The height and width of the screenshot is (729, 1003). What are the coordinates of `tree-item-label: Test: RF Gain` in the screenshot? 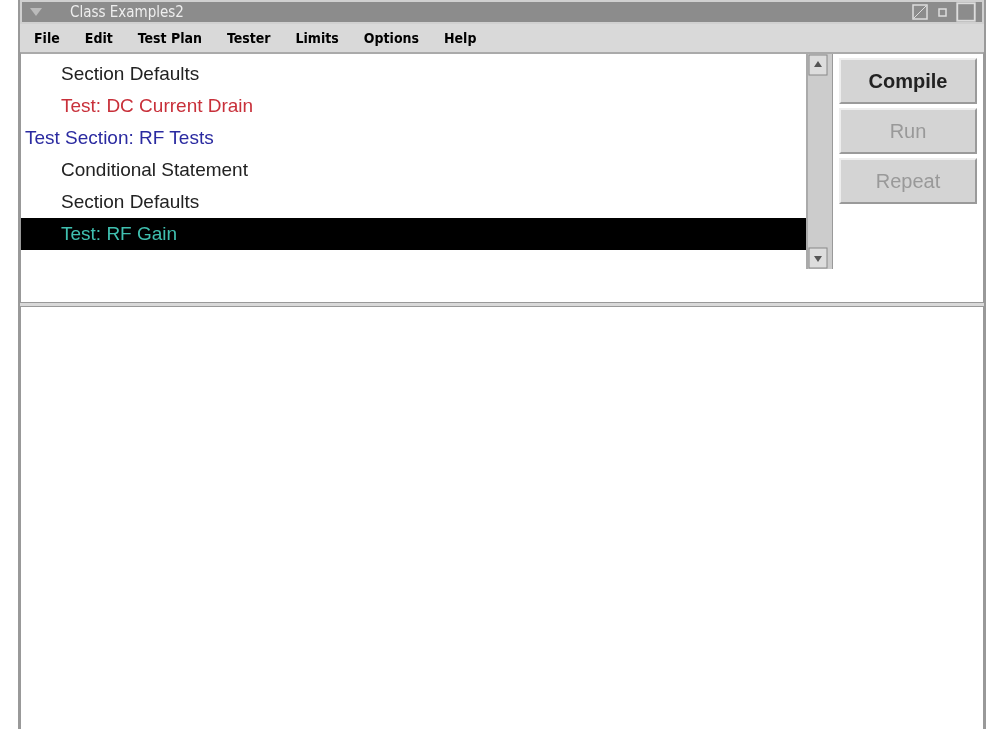 It's located at (119, 233).